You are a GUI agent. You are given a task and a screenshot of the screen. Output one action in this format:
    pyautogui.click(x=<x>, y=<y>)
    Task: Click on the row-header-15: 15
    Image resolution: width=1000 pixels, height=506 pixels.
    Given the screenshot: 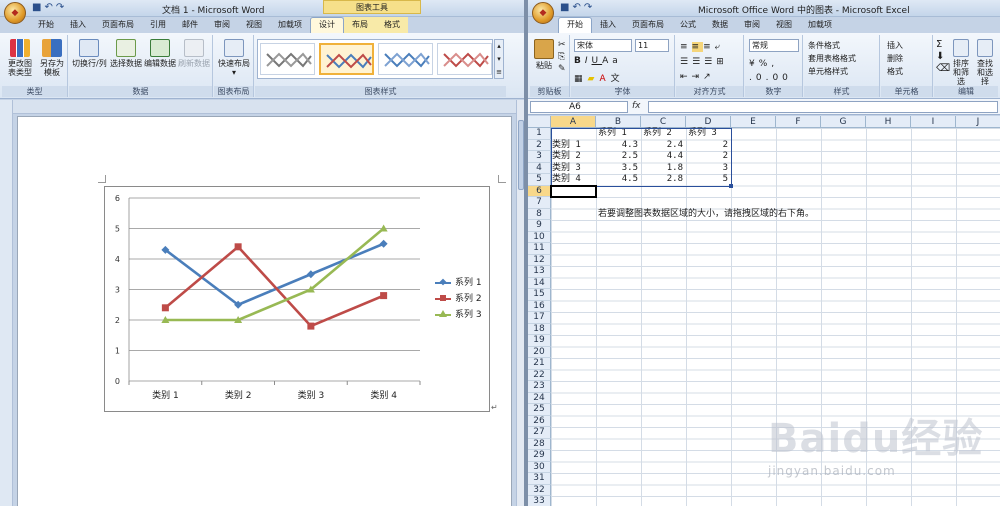 What is the action you would take?
    pyautogui.click(x=539, y=295)
    